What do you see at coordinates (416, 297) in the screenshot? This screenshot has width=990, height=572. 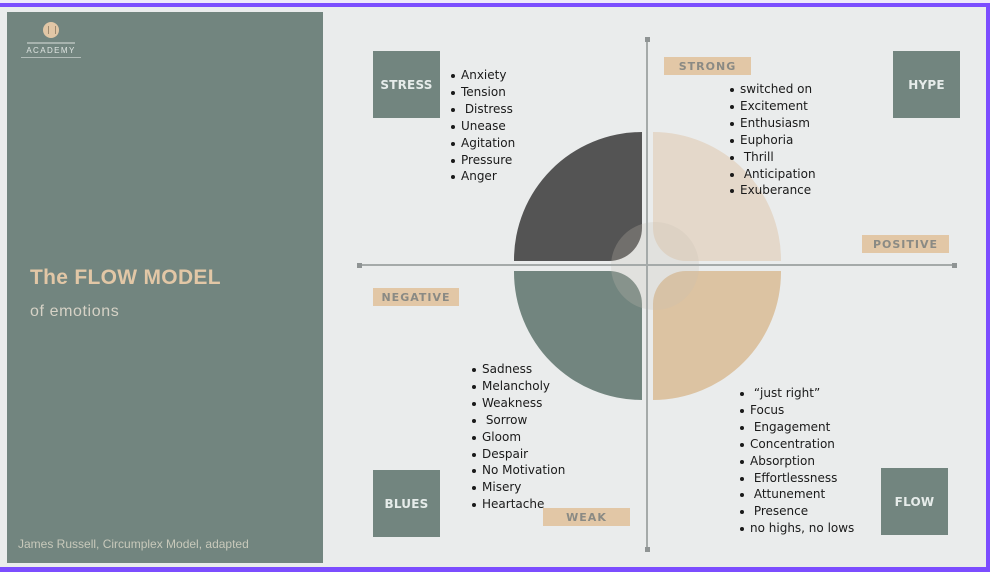 I see `axis-label-negative: NEGATIVE` at bounding box center [416, 297].